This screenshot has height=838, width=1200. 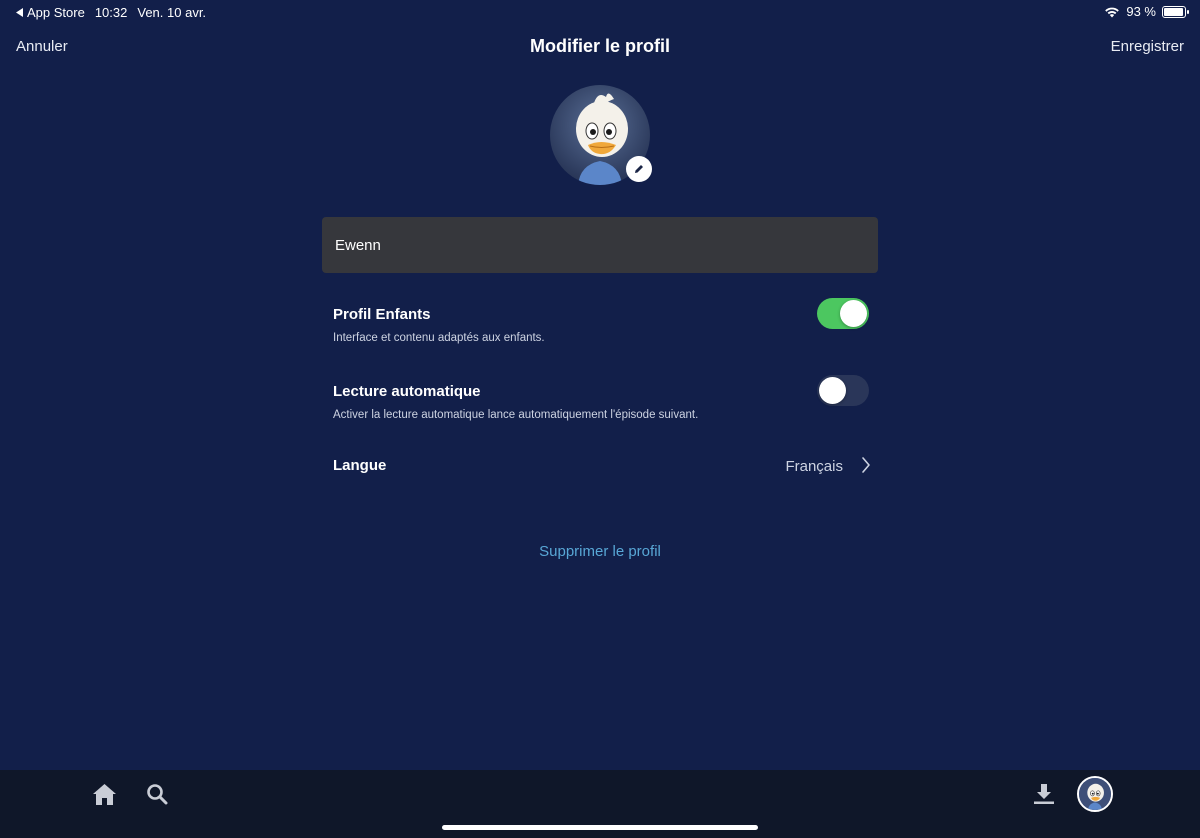 I want to click on chevron-right-icon, so click(x=866, y=465).